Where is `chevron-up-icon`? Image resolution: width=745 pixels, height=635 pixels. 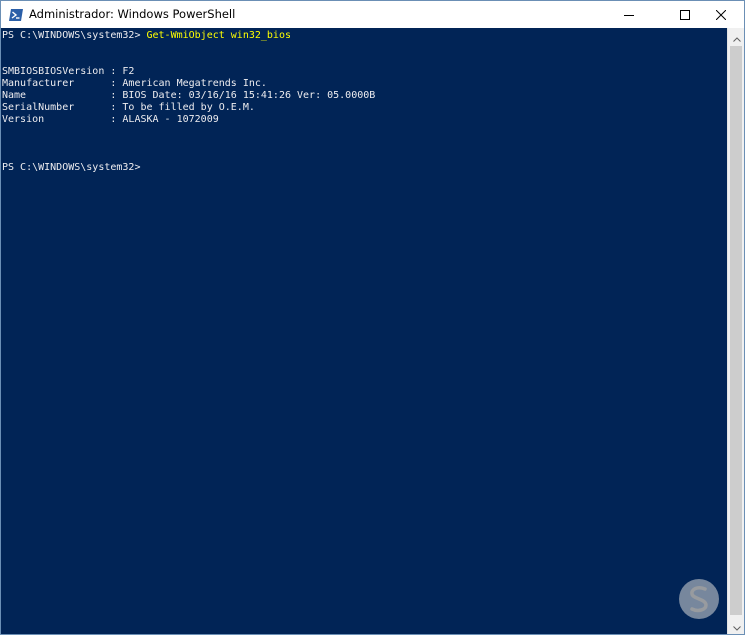
chevron-up-icon is located at coordinates (736, 36).